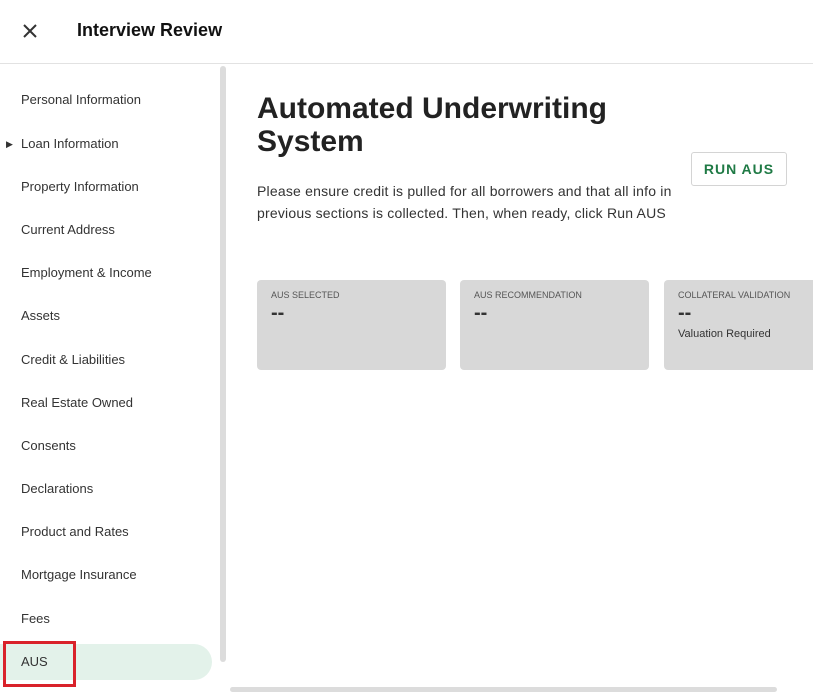  I want to click on sidebar-item-property-information: Property Information, so click(106, 187).